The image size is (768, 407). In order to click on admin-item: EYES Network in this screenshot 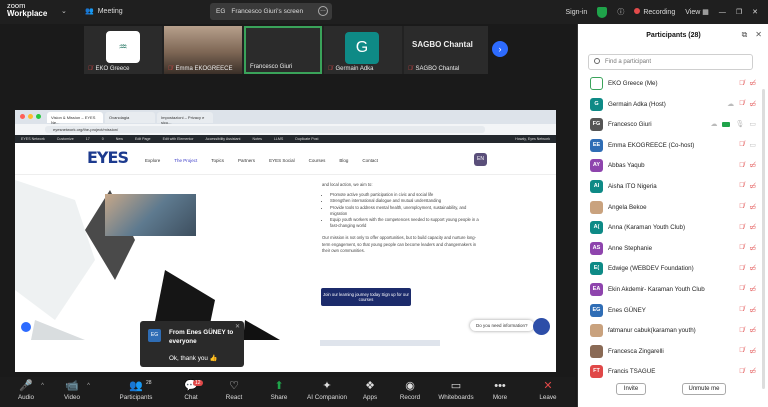, I will do `click(33, 139)`.